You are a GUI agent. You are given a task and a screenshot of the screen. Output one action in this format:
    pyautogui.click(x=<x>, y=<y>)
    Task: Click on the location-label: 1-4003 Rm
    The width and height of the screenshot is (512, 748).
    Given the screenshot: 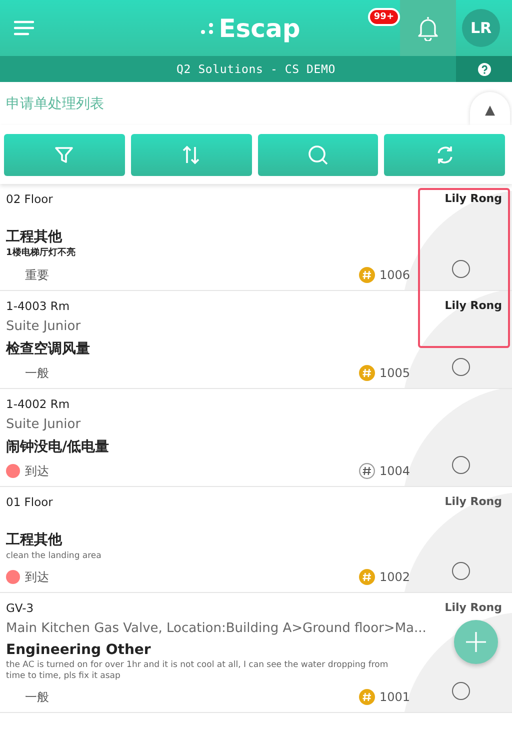 What is the action you would take?
    pyautogui.click(x=38, y=305)
    